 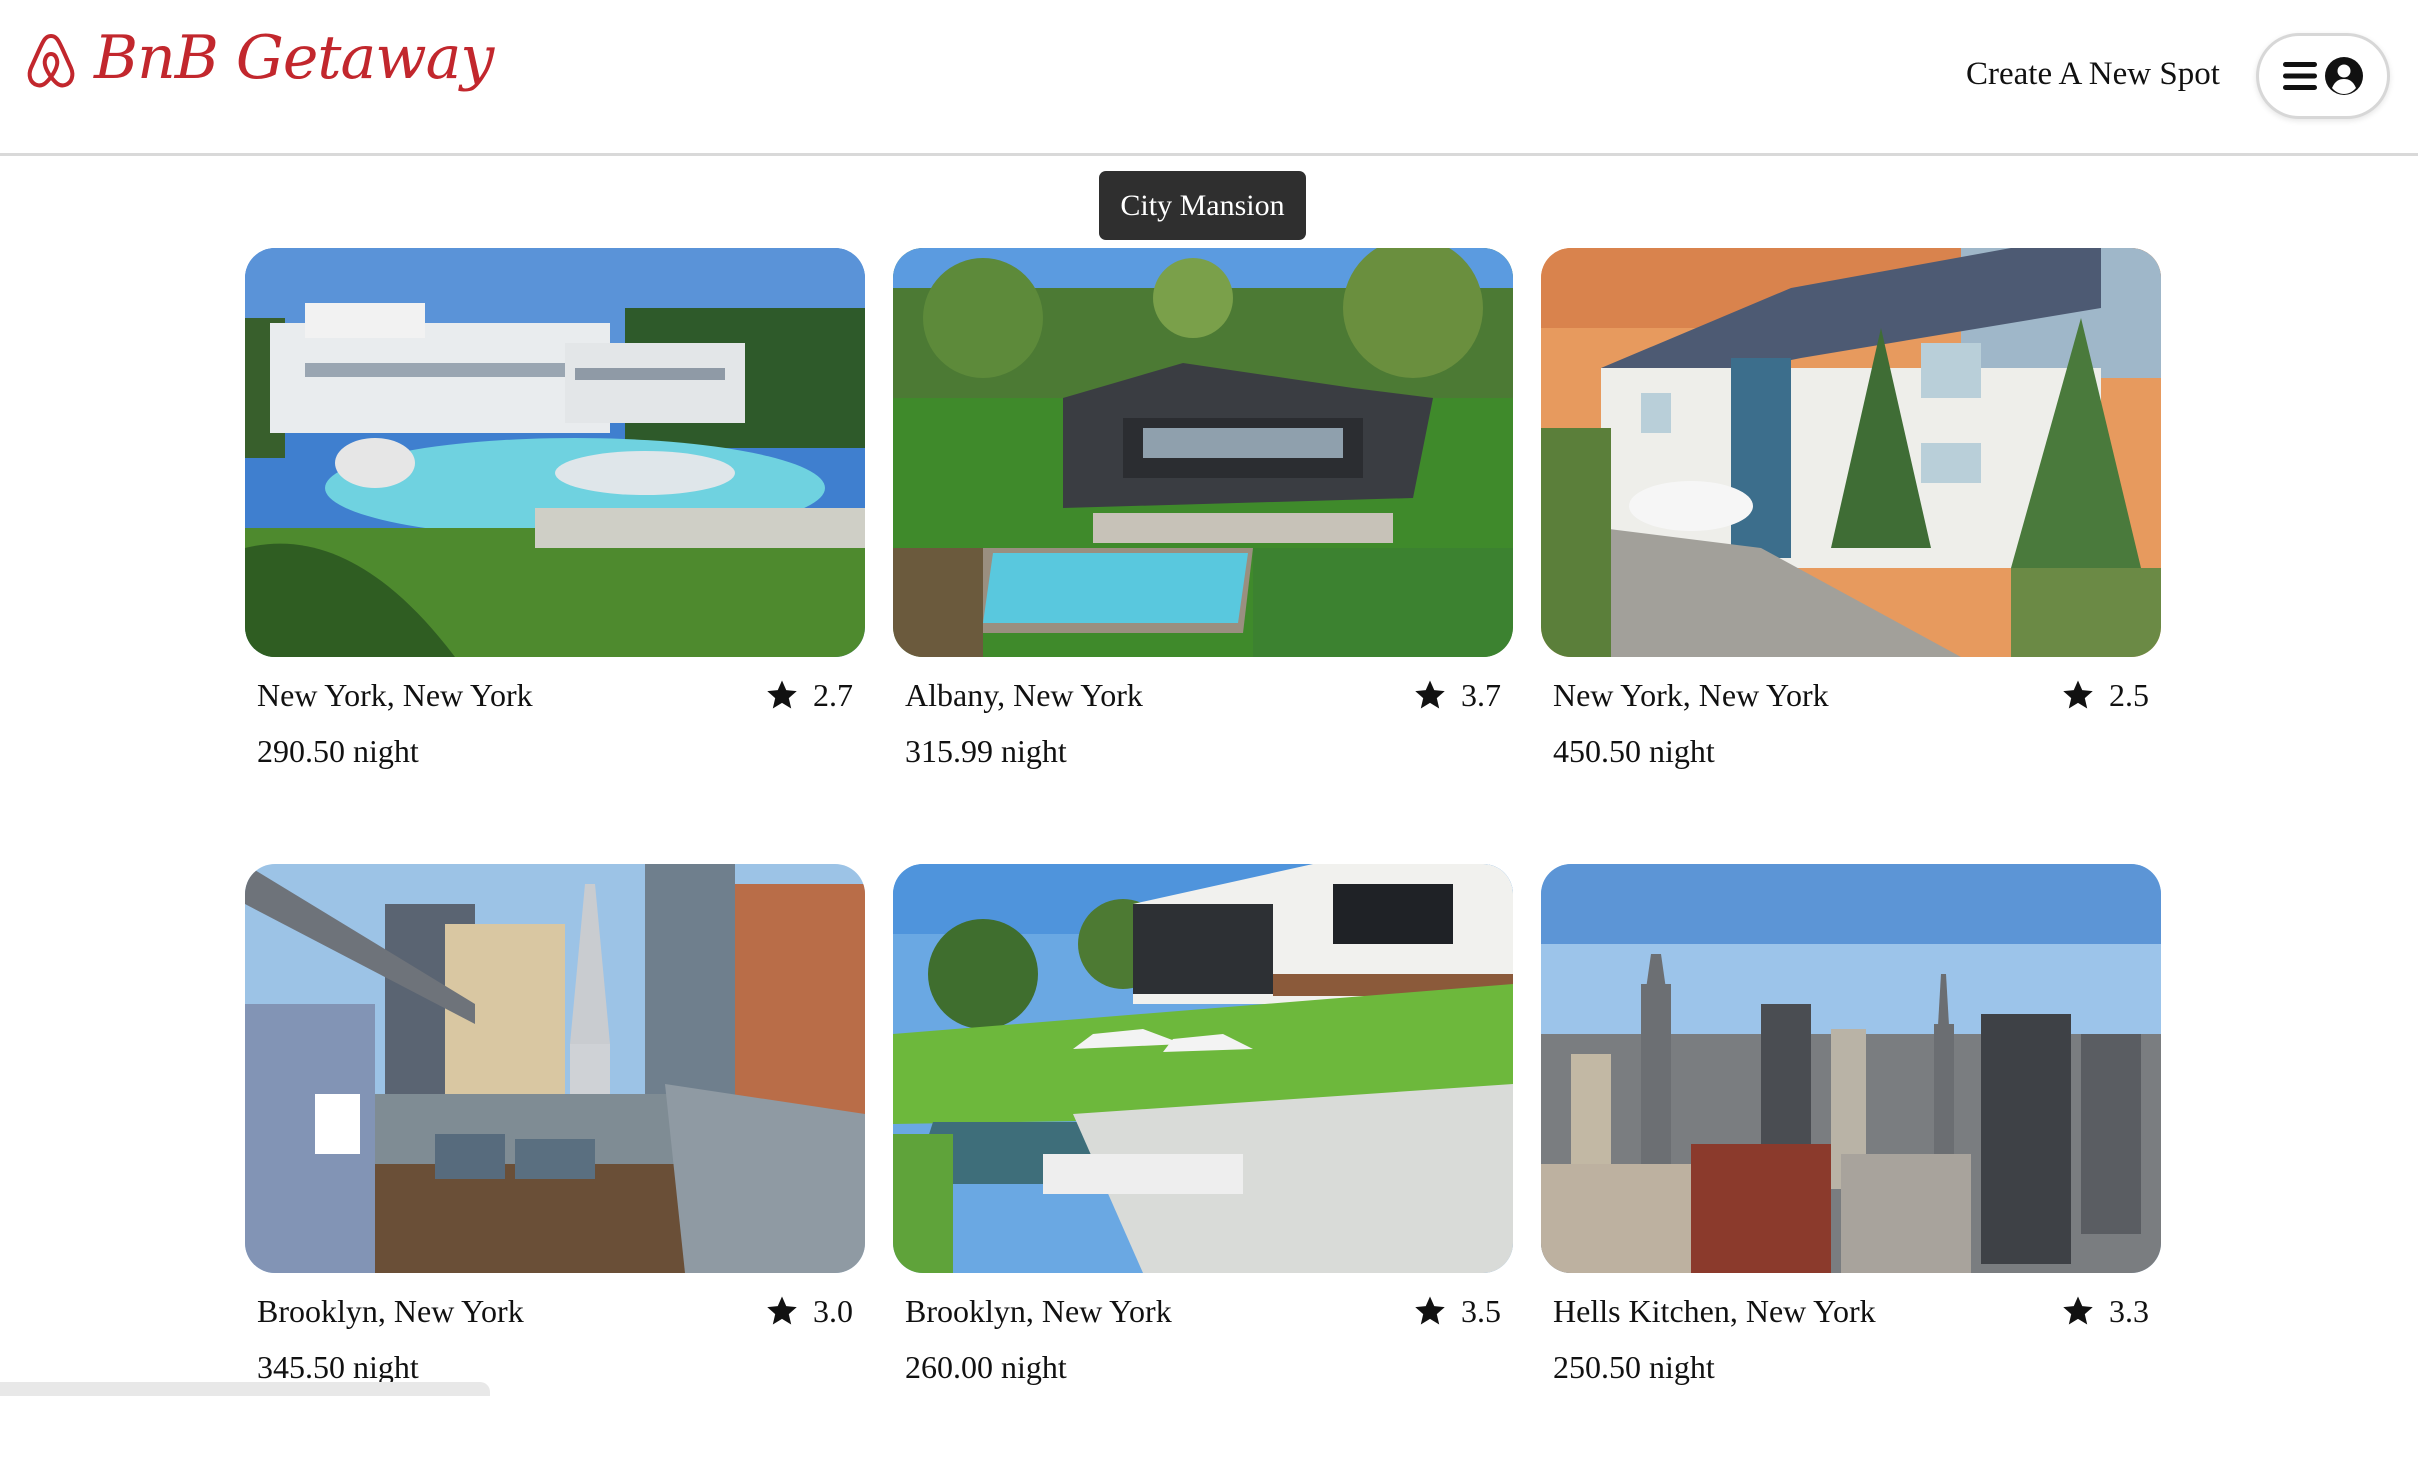 I want to click on spot-info-row: New York, New York 2.5, so click(x=1851, y=695).